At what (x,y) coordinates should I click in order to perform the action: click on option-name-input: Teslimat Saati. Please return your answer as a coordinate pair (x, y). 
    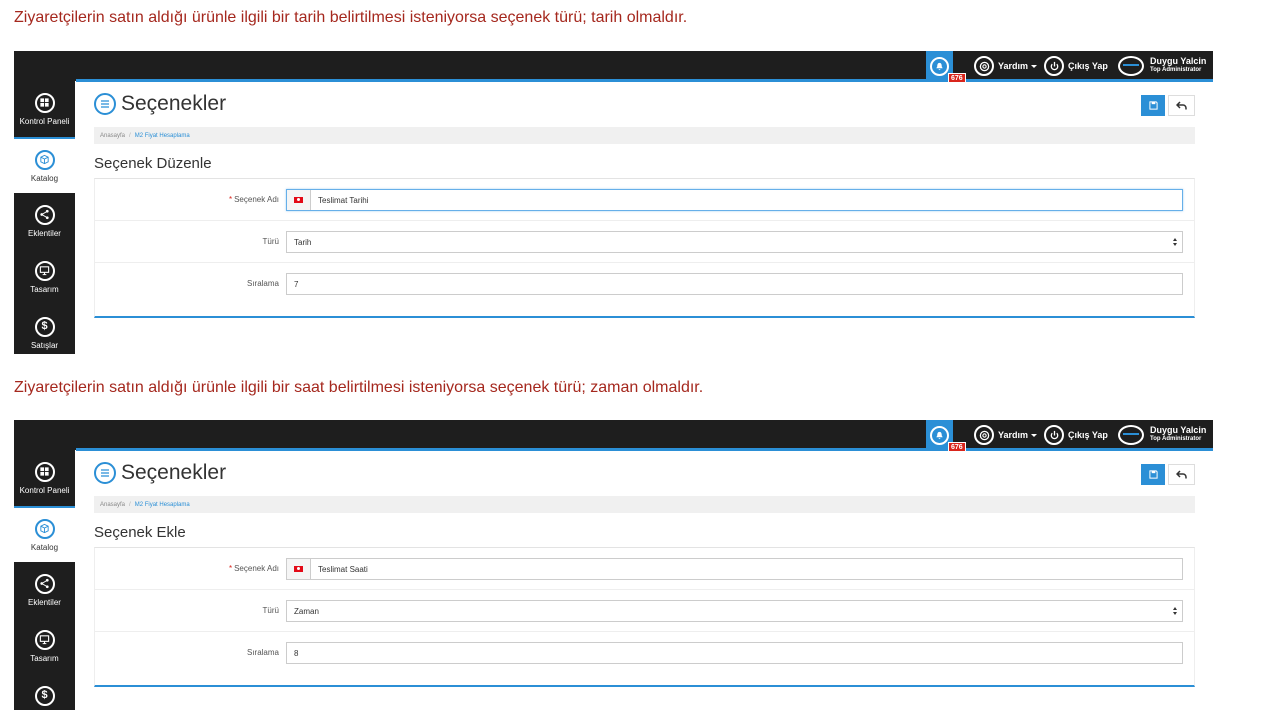
    Looking at the image, I should click on (734, 569).